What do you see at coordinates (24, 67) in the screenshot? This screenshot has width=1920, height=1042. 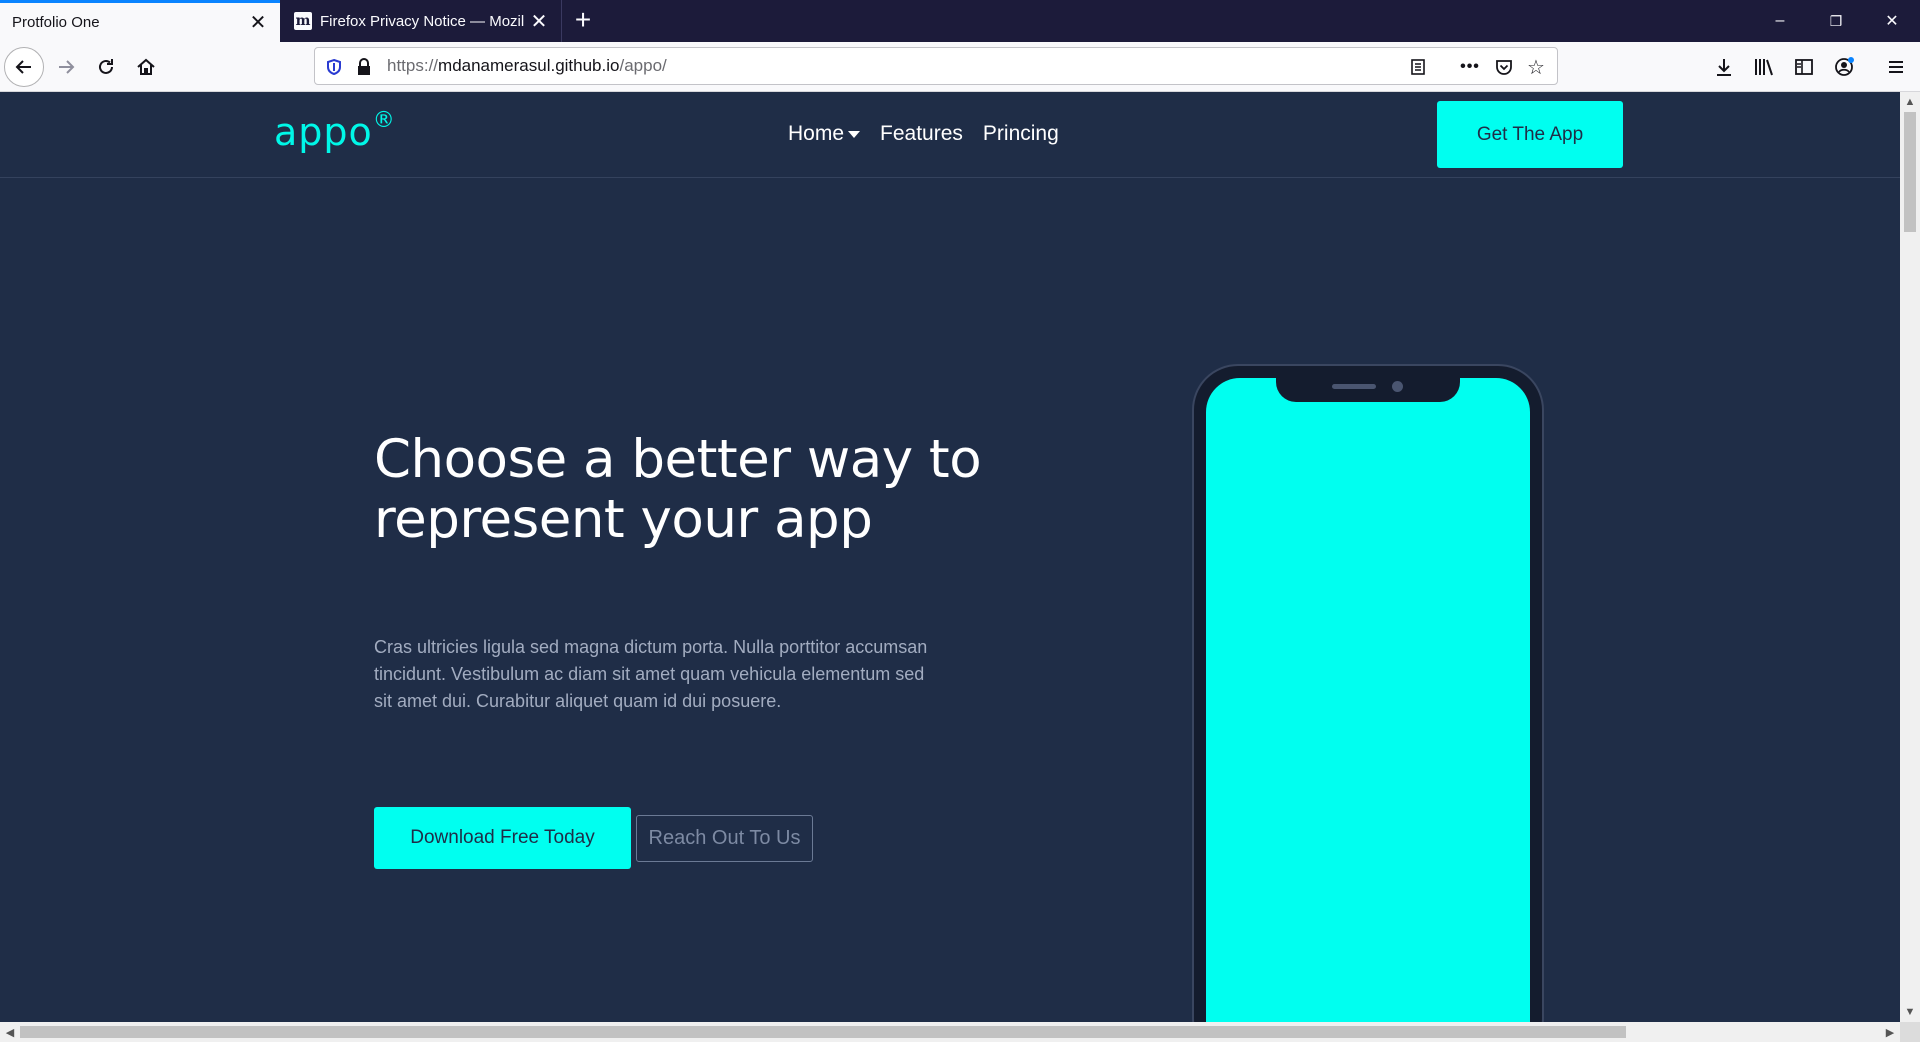 I see `back-icon` at bounding box center [24, 67].